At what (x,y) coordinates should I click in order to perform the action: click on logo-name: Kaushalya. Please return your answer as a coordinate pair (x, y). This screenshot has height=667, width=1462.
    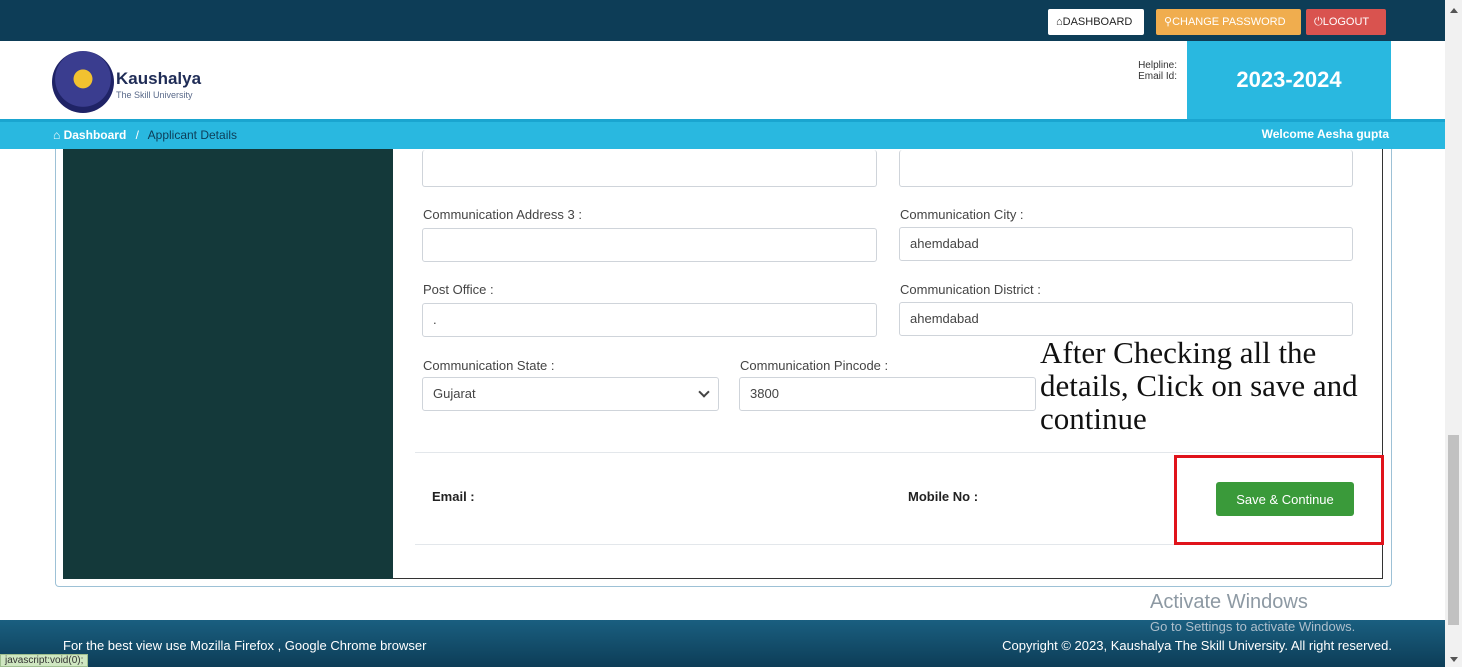
    Looking at the image, I should click on (159, 78).